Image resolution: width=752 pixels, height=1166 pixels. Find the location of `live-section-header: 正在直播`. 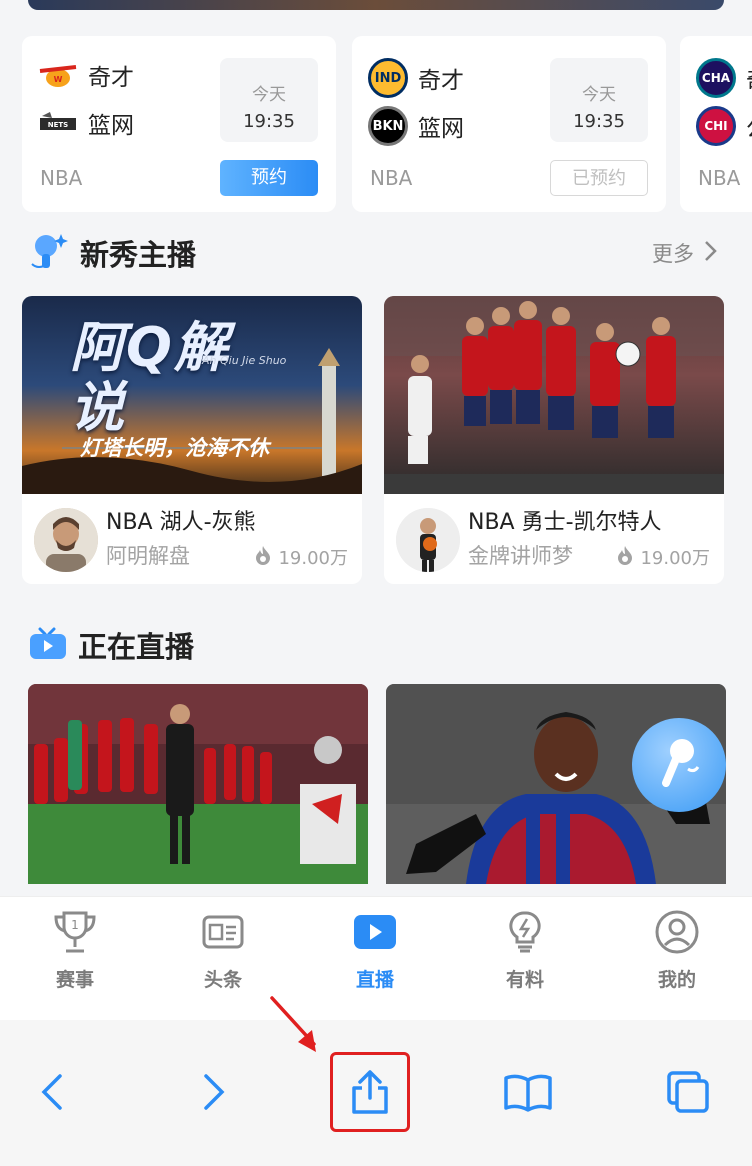

live-section-header: 正在直播 is located at coordinates (111, 645).